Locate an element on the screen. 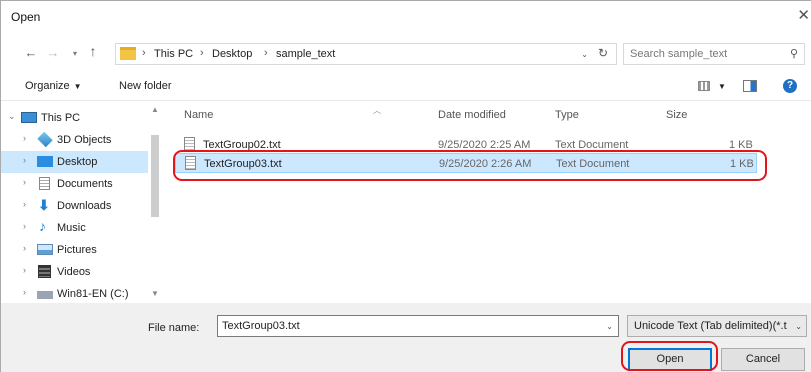 This screenshot has height=372, width=811. expanded-chevron-icon: ⌄ is located at coordinates (12, 116).